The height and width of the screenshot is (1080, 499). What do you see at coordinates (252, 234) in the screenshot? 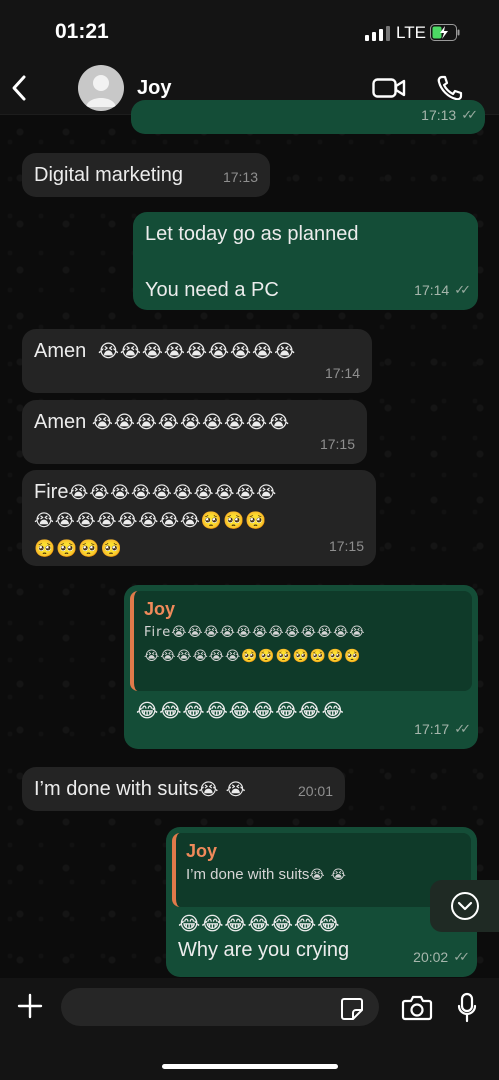
I see `message-text-line1: Let today go as planned` at bounding box center [252, 234].